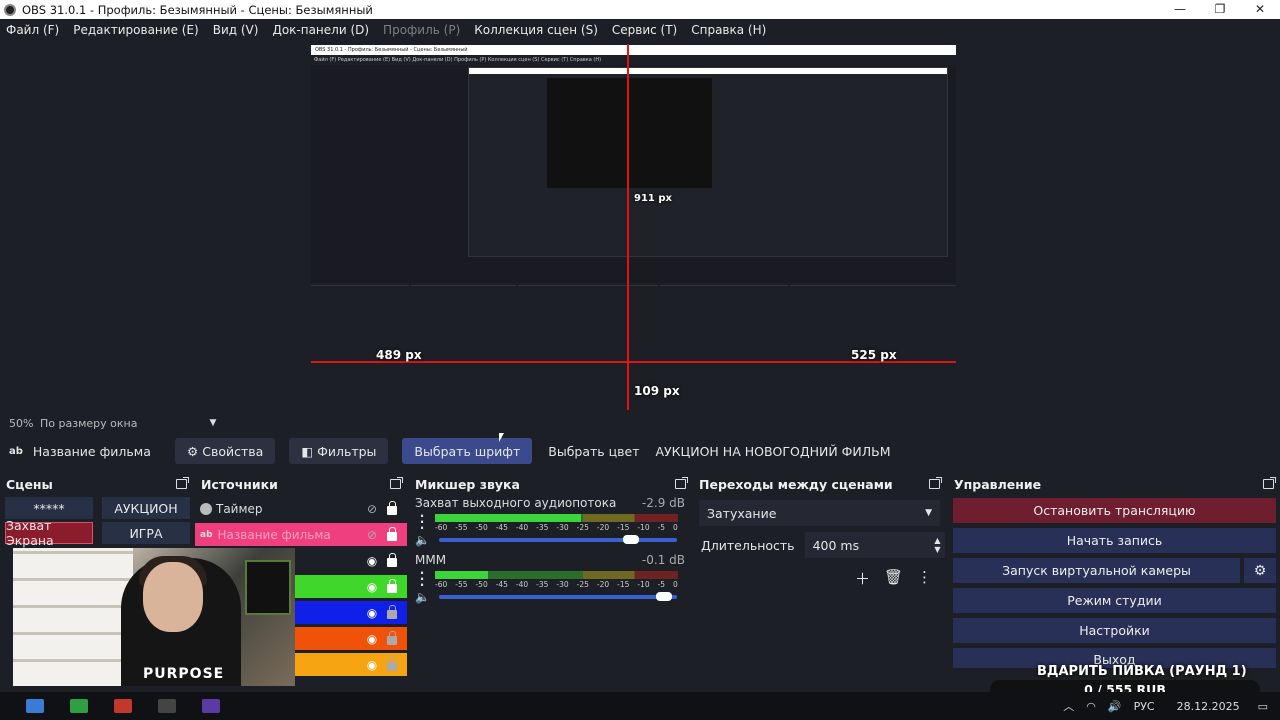  I want to click on nested-obs-window, so click(708, 162).